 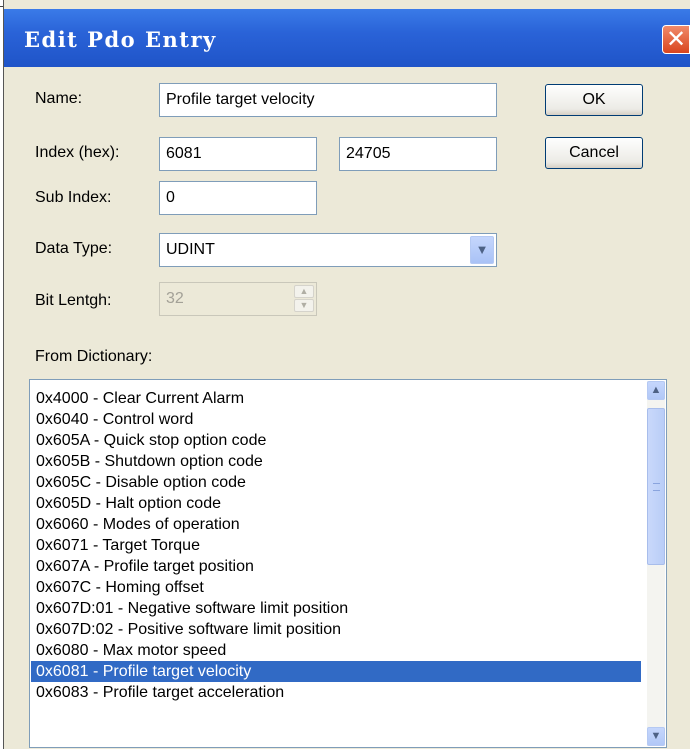 I want to click on spin-buttons: ▲ ▼, so click(x=304, y=299).